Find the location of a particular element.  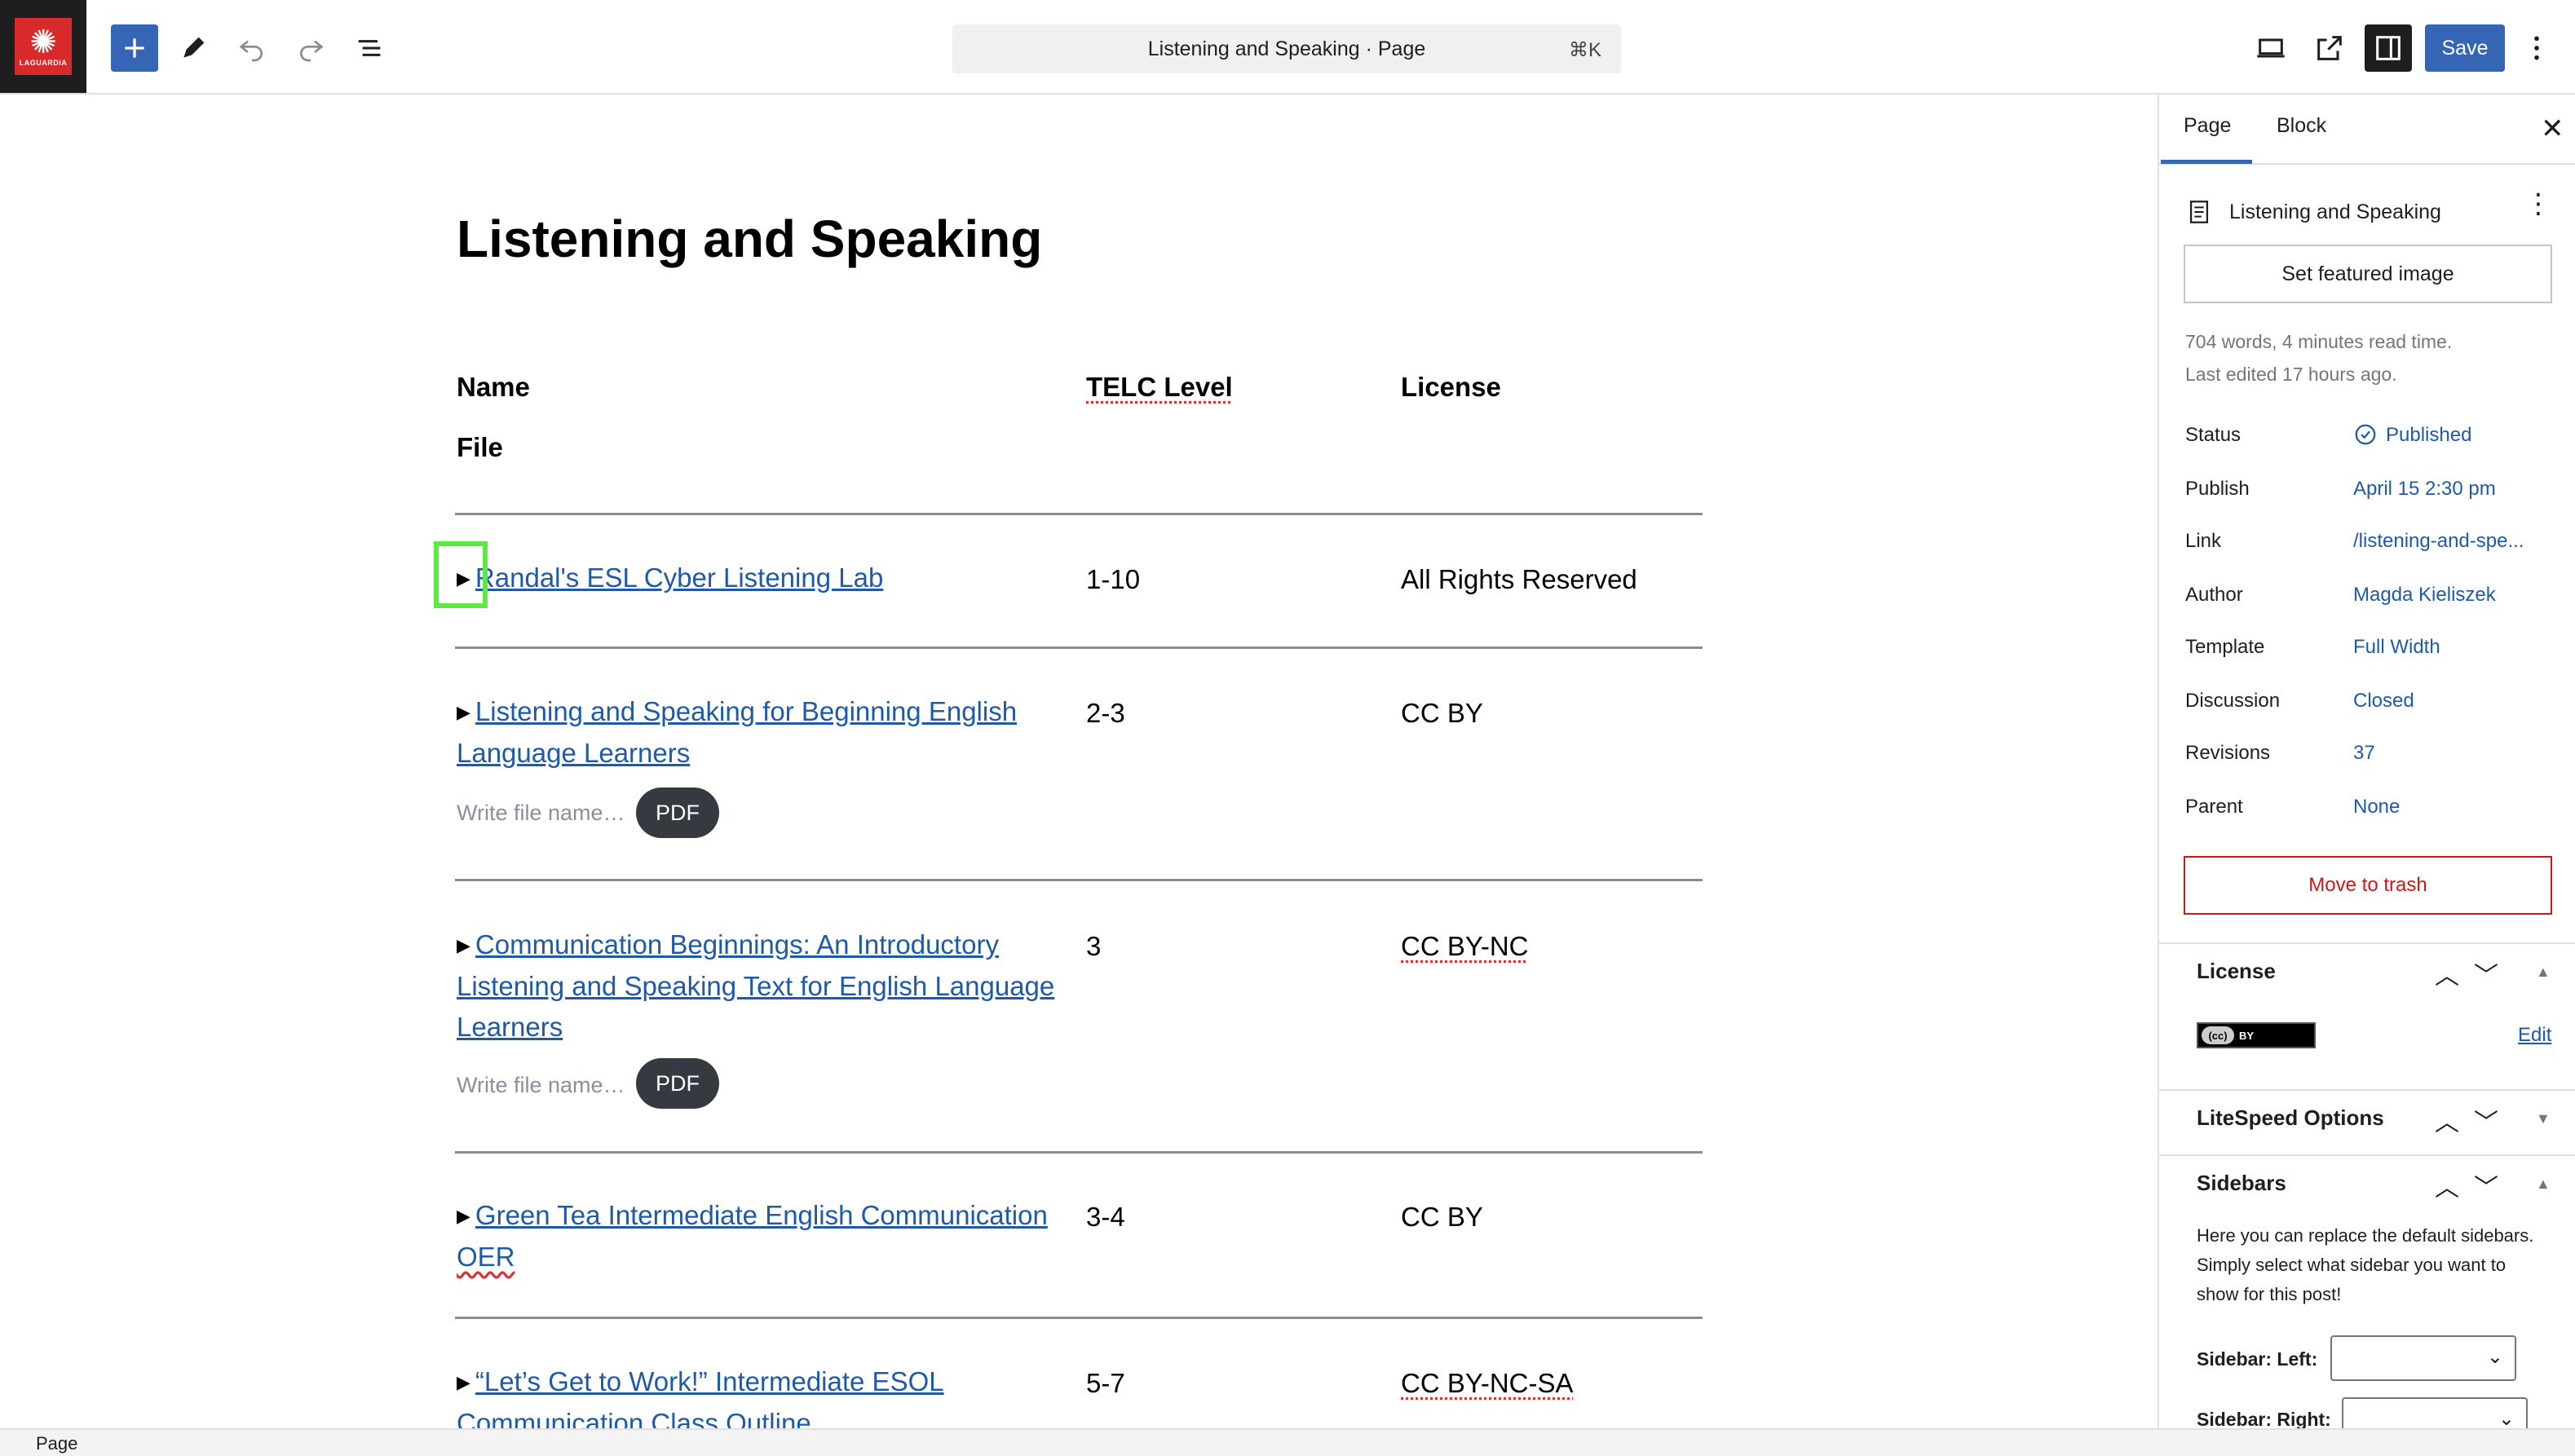

resource-link-continued: Communication Class Outline is located at coordinates (634, 1418).